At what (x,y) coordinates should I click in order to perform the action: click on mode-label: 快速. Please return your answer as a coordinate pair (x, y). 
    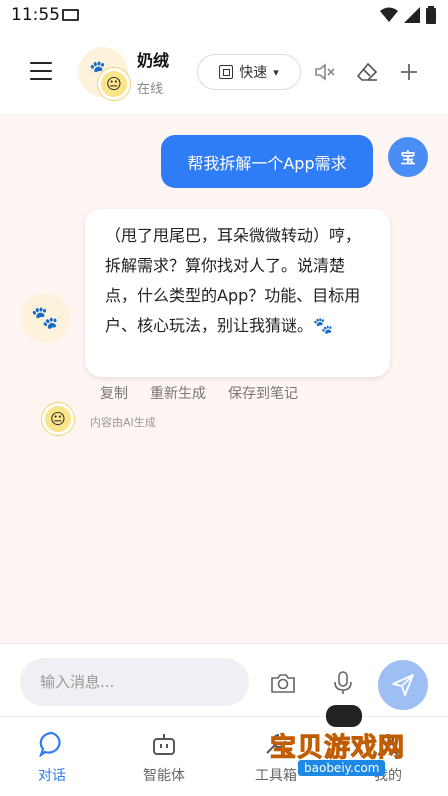
    Looking at the image, I should click on (253, 73).